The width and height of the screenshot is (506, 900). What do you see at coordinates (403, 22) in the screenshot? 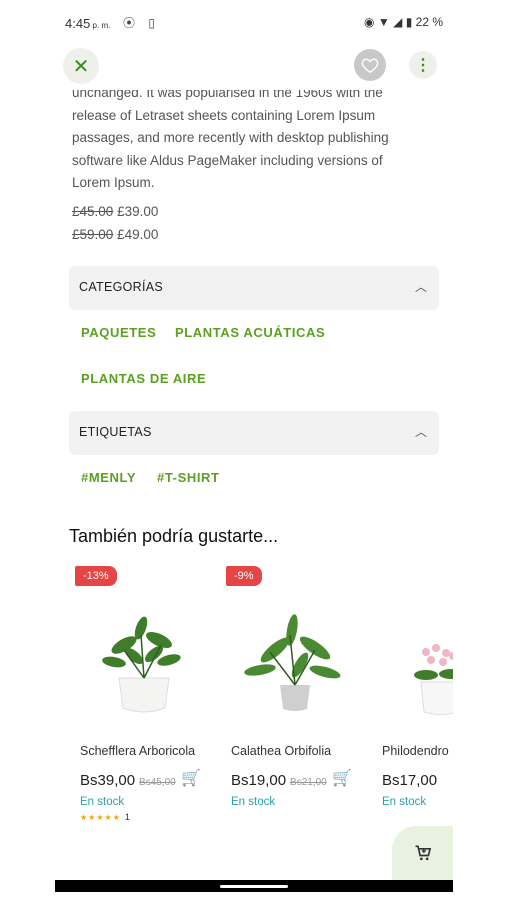
I see `status-right: ◉ ▼ ◢ ▮ 22 %` at bounding box center [403, 22].